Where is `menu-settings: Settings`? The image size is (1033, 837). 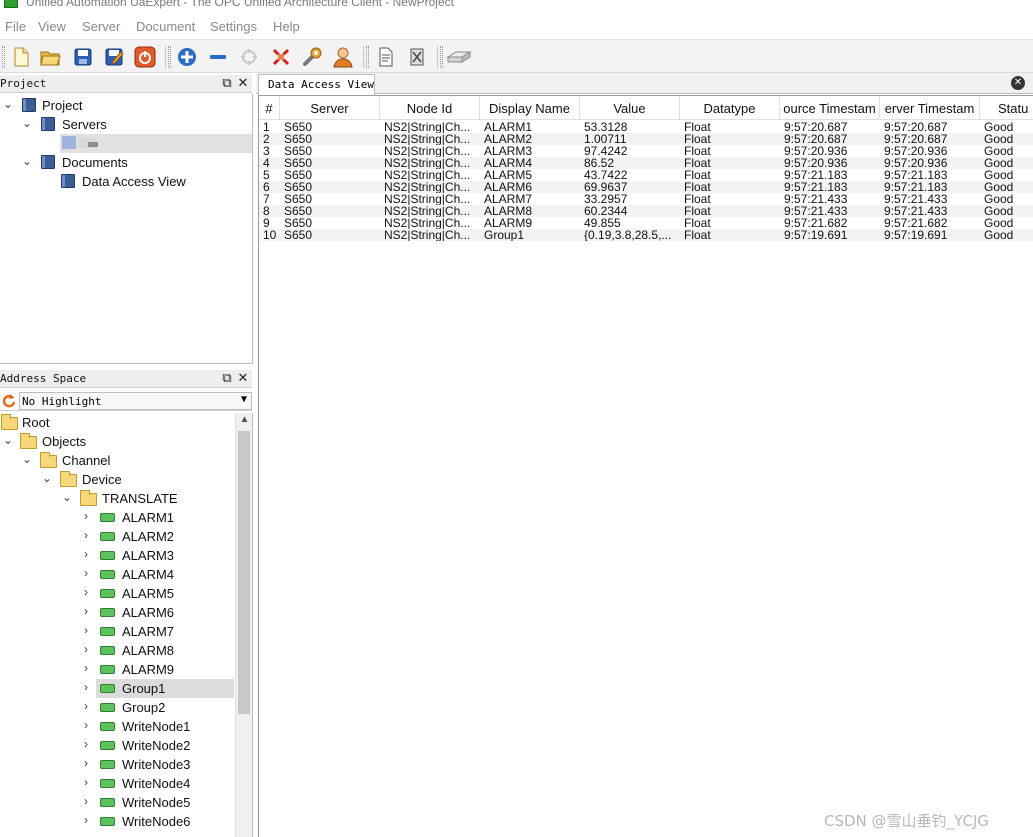 menu-settings: Settings is located at coordinates (233, 26).